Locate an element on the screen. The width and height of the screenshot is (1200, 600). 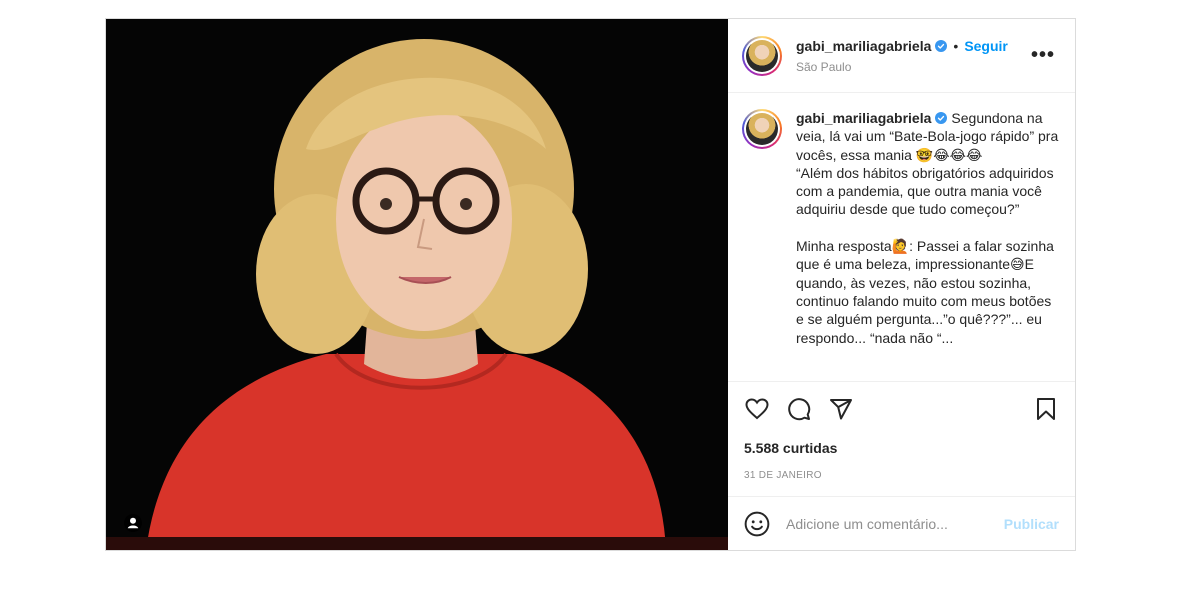
more-options-button: ••• is located at coordinates (1046, 55).